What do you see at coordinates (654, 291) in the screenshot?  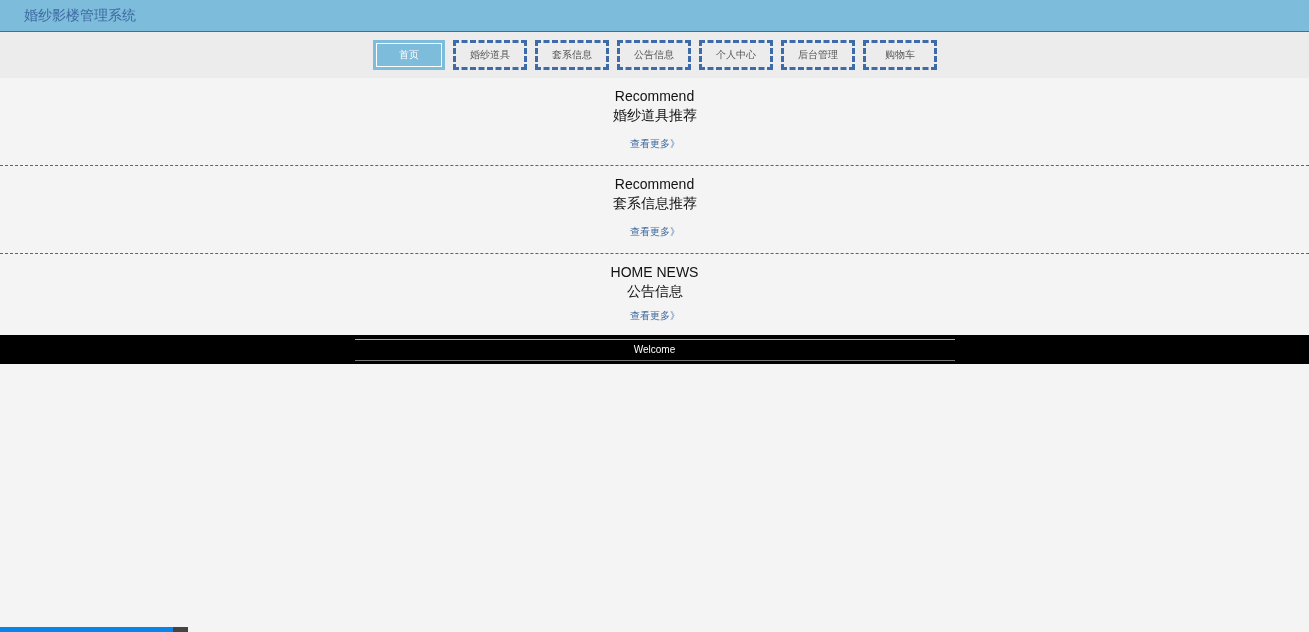 I see `section-title: 公告信息` at bounding box center [654, 291].